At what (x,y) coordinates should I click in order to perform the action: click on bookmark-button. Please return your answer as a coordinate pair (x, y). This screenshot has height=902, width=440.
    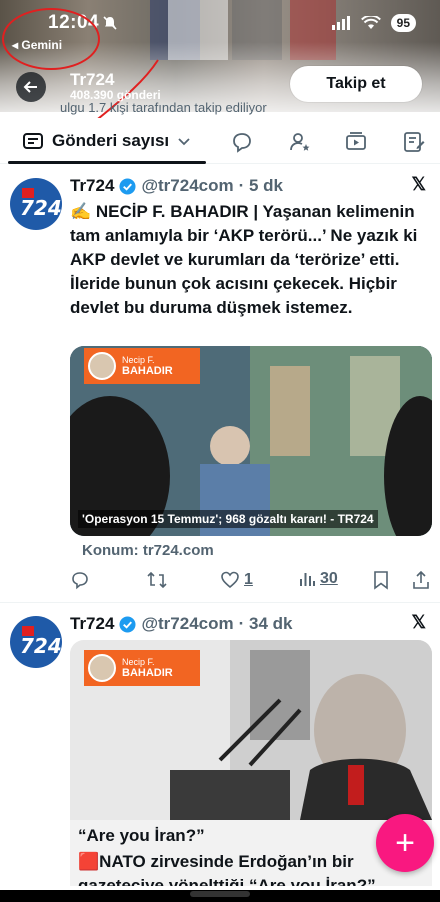
    Looking at the image, I should click on (381, 580).